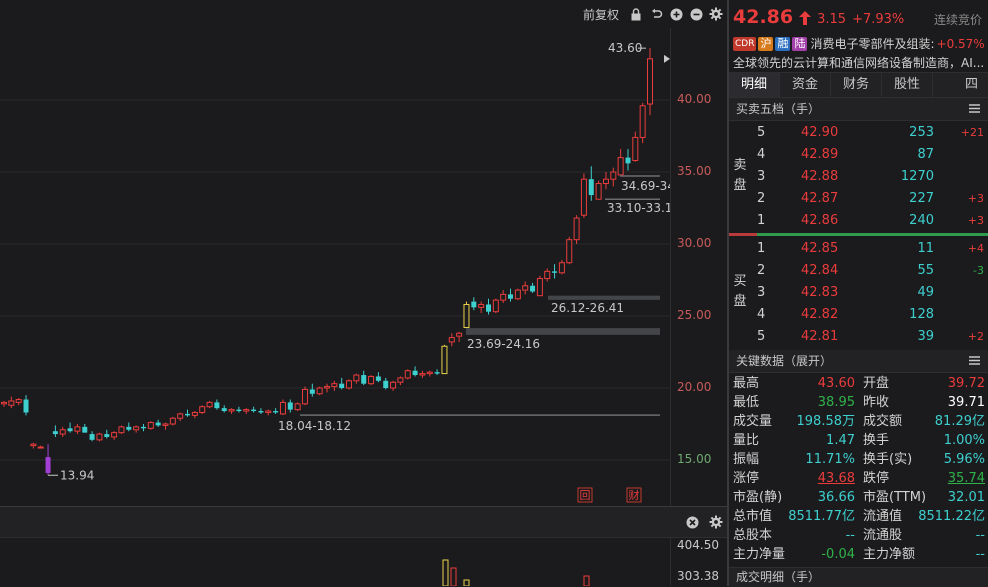  Describe the element at coordinates (870, 177) in the screenshot. I see `asks-row: 3 42.88 1270` at that location.